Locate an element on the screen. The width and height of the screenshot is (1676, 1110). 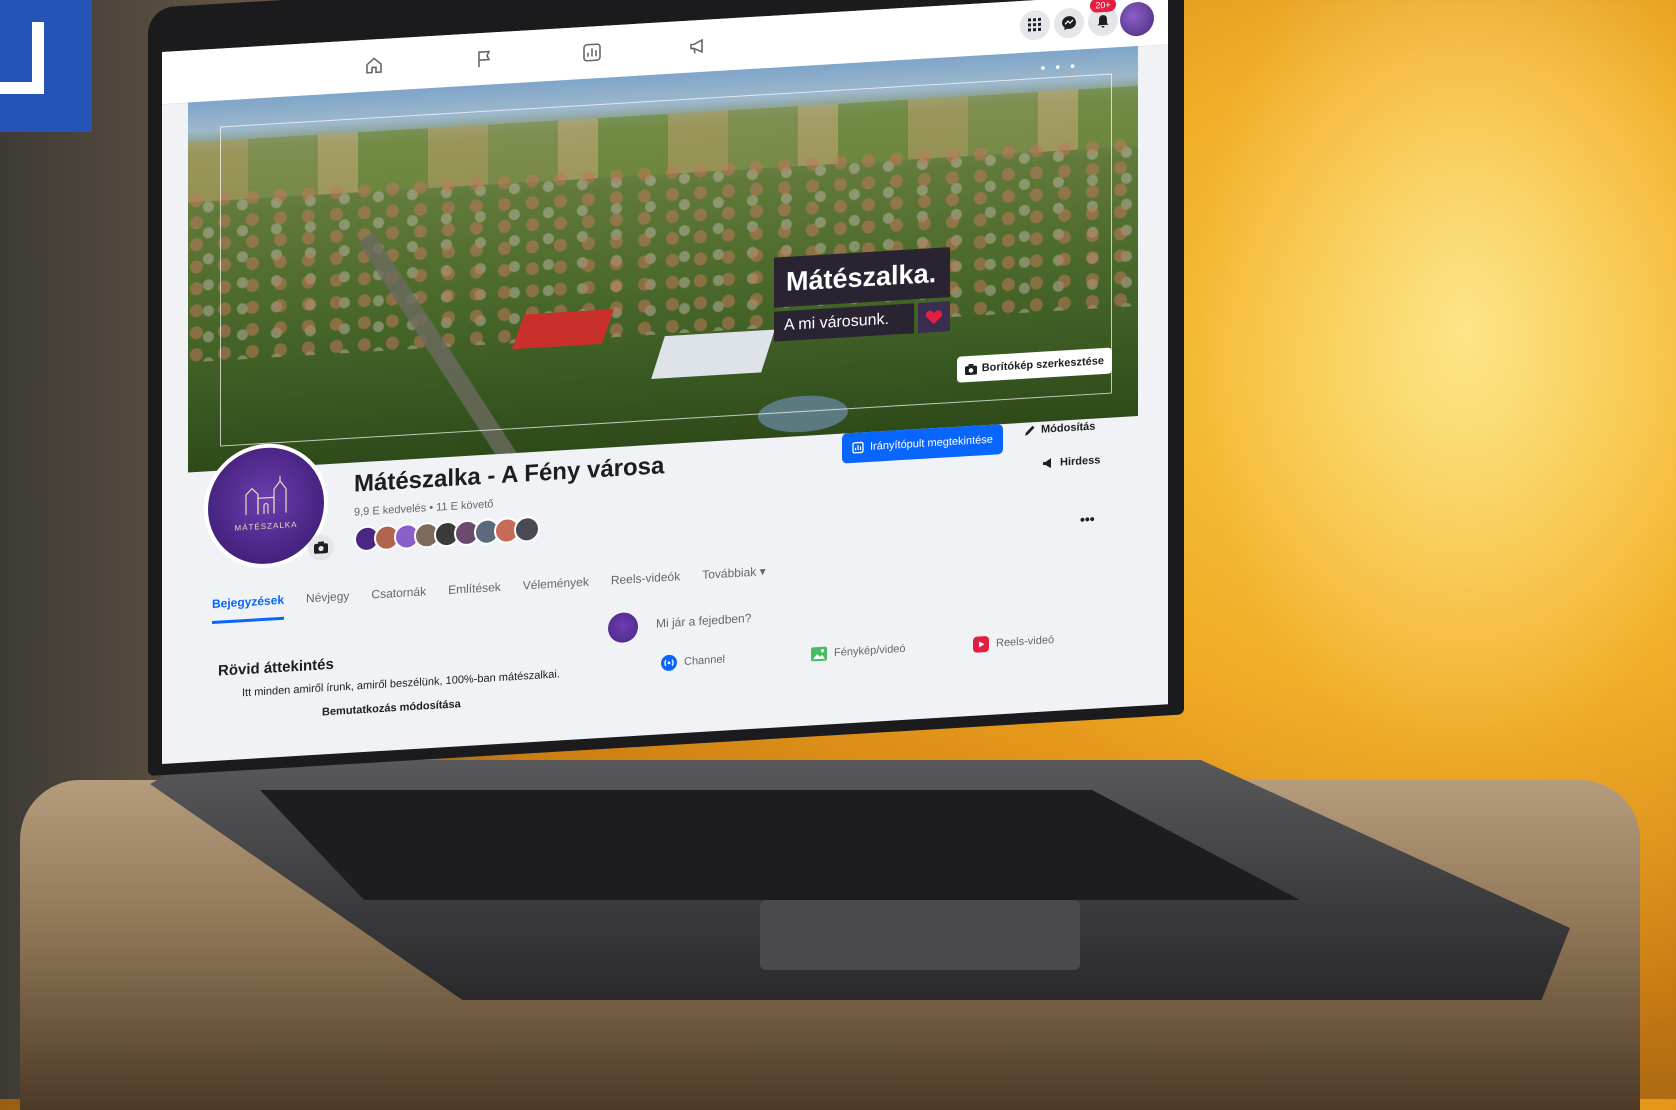
reels-label: Reels-videó is located at coordinates (1025, 641).